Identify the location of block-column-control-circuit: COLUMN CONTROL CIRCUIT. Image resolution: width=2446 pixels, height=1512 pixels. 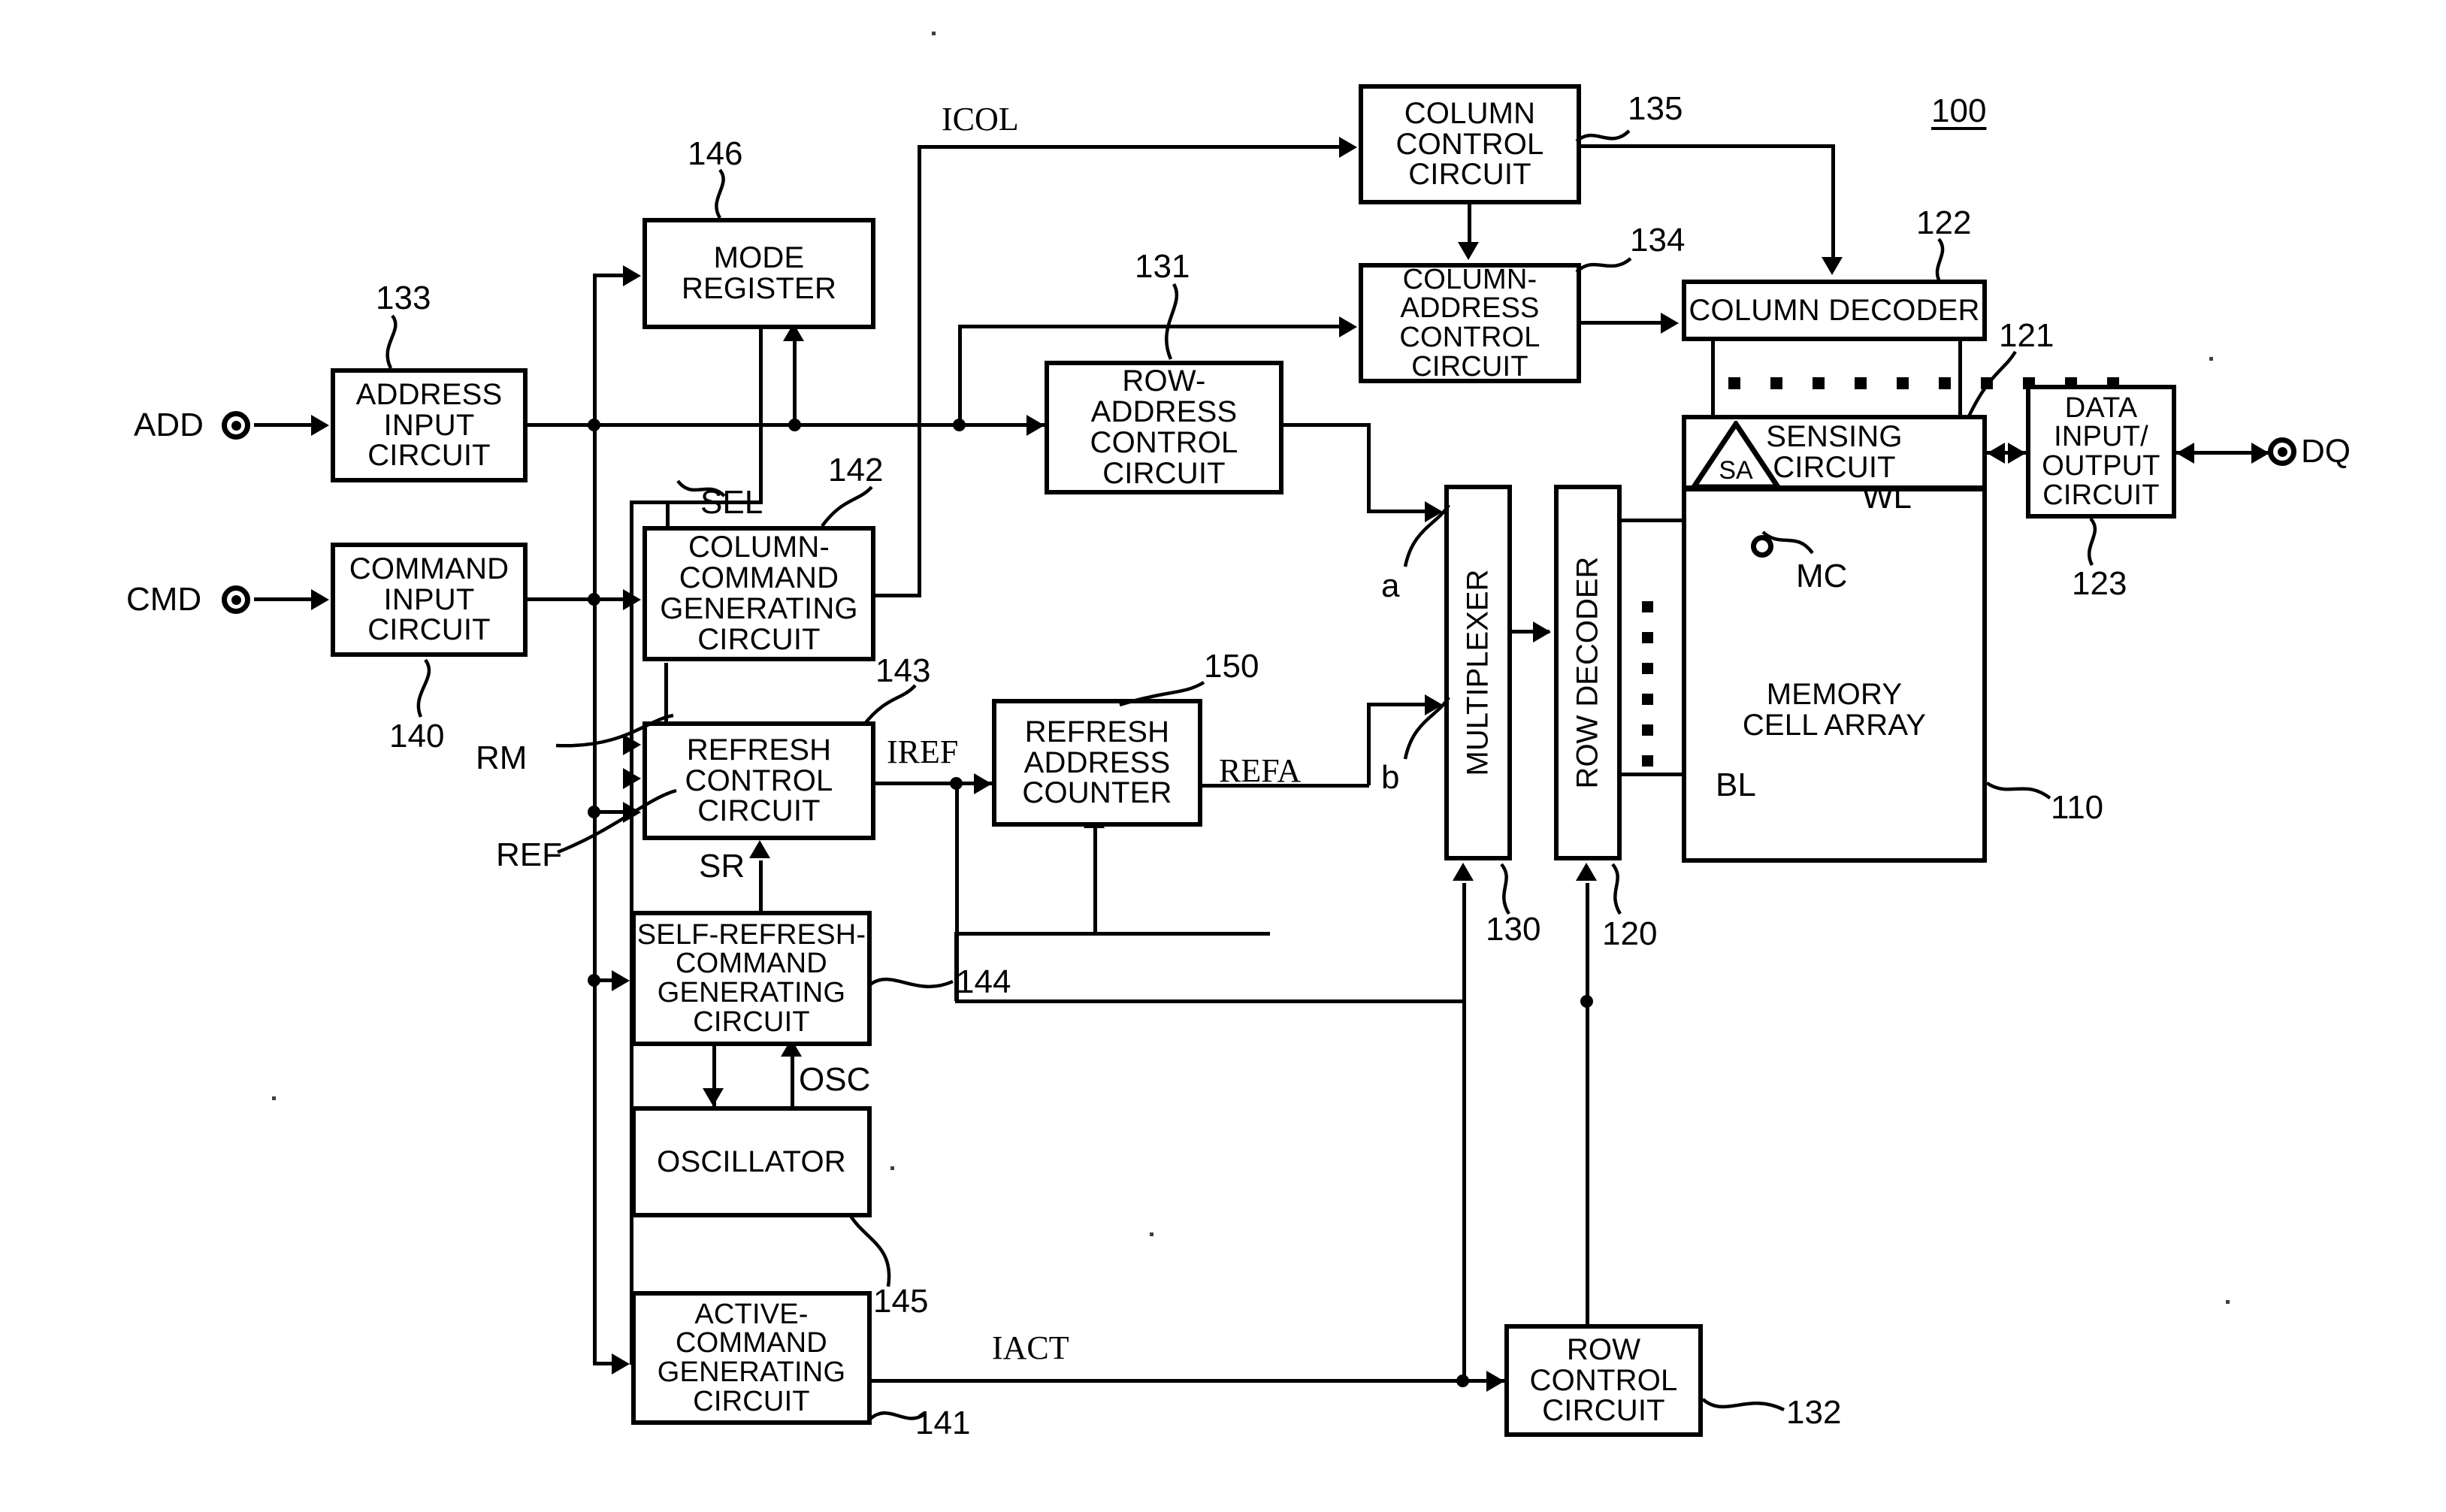
(1470, 144).